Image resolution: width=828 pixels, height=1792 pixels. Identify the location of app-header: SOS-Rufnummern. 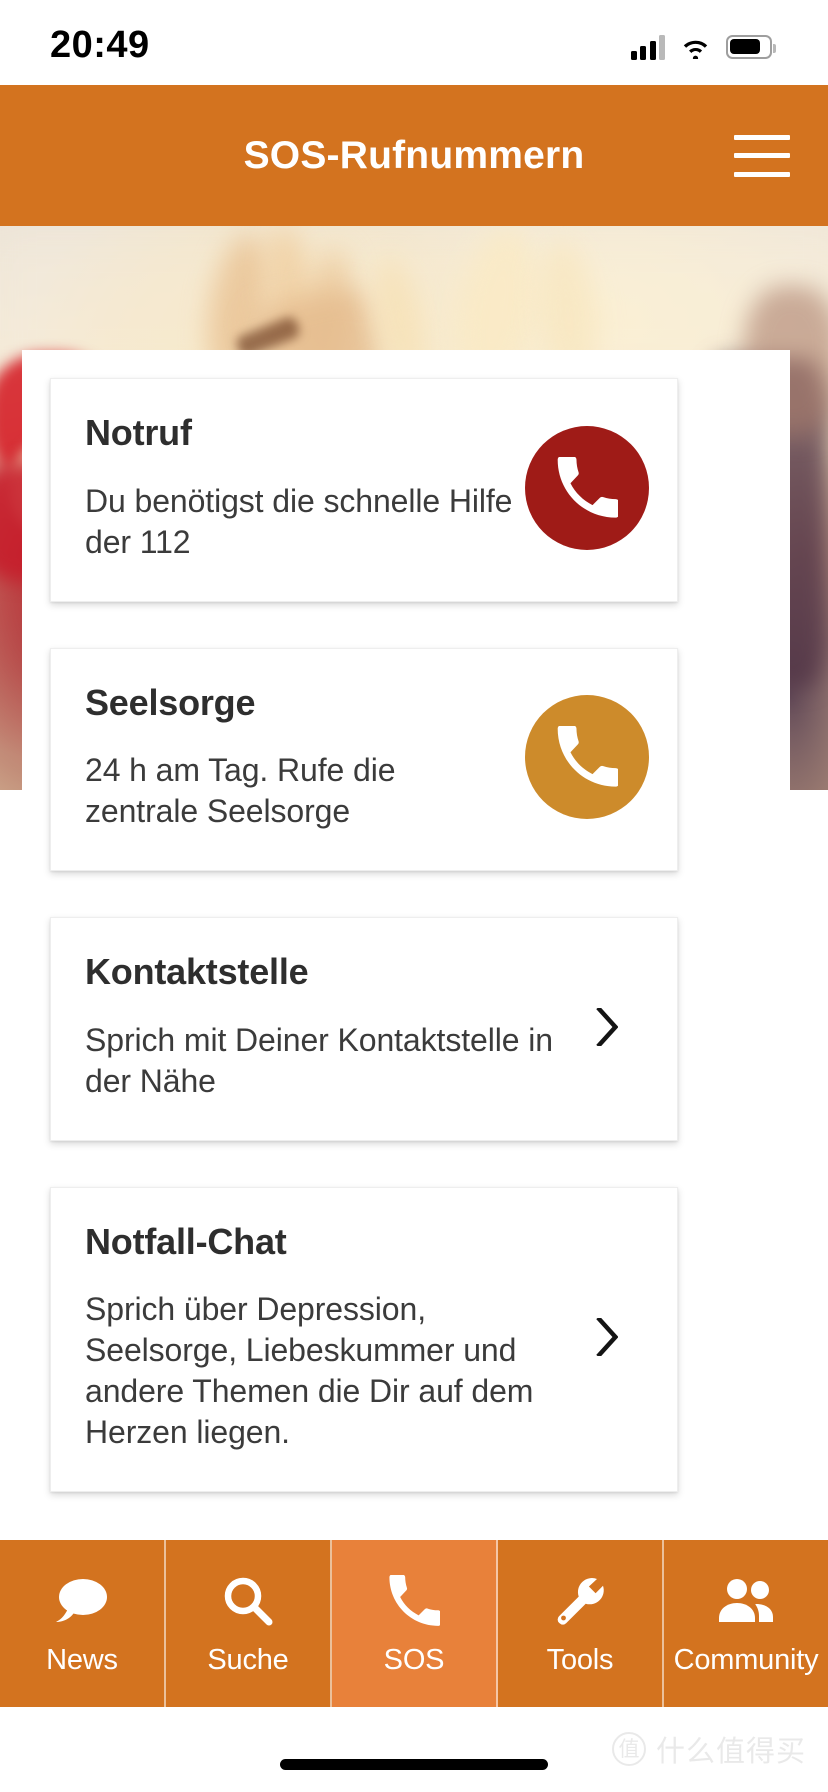
(414, 155).